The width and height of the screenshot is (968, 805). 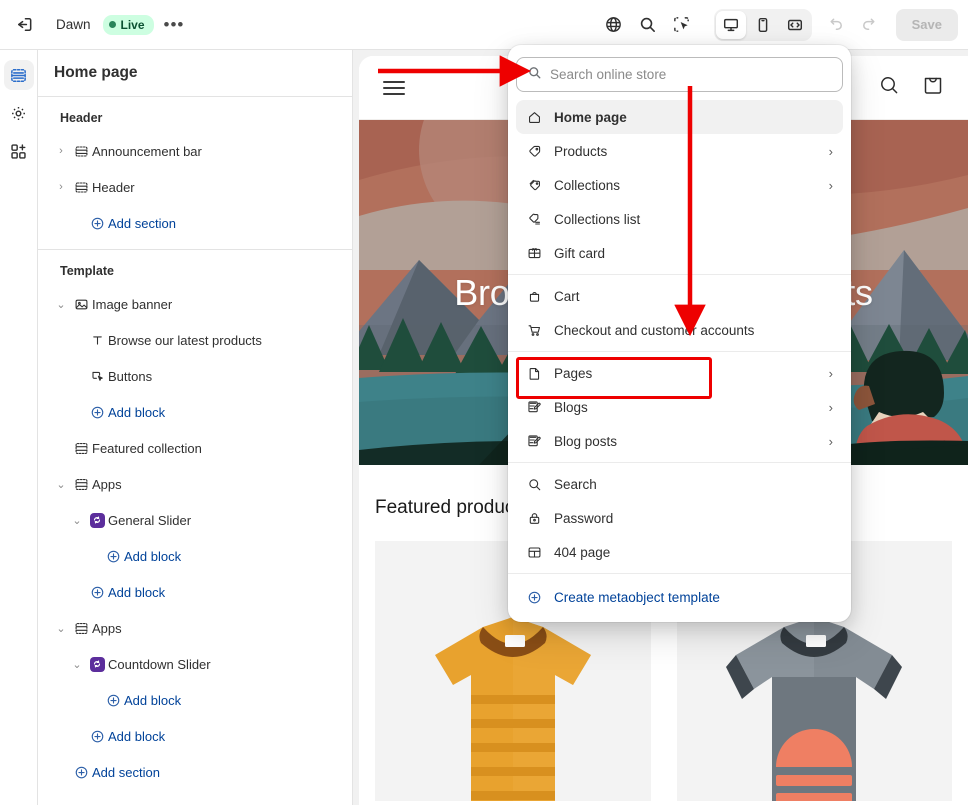 I want to click on sidebar-item-label: Image banner, so click(x=132, y=304).